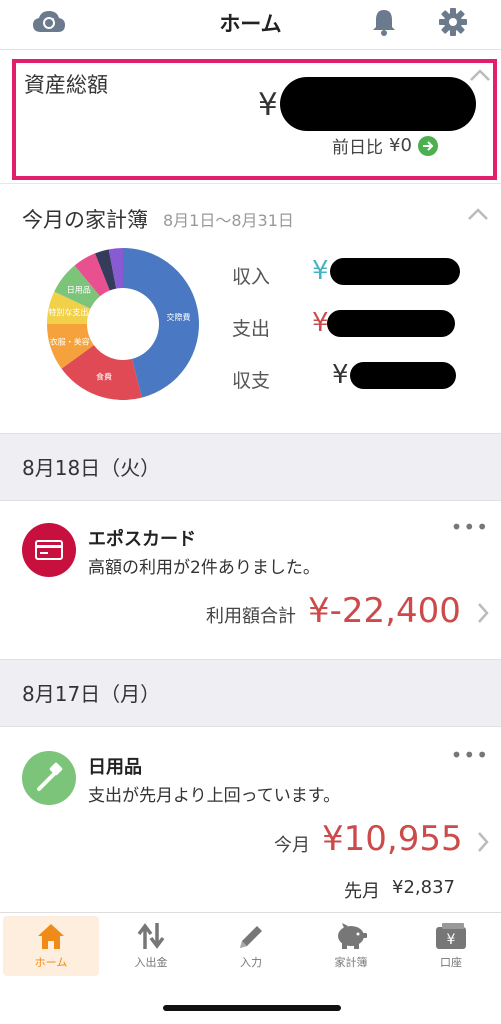 Image resolution: width=501 pixels, height=1024 pixels. Describe the element at coordinates (115, 767) in the screenshot. I see `card-title: 日用品` at that location.